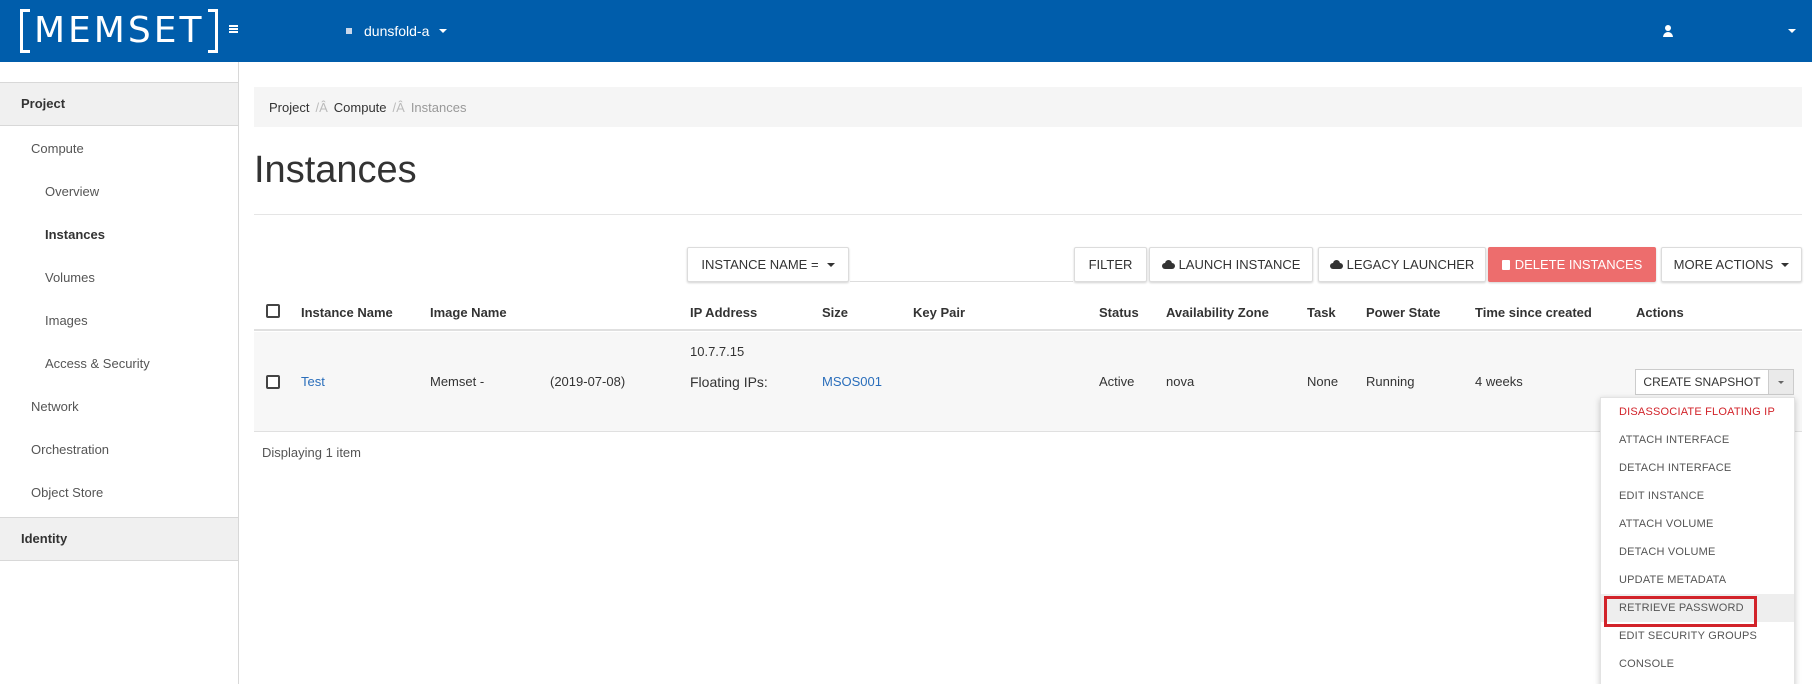  I want to click on sidebar-item-volumes: Volumes, so click(70, 278).